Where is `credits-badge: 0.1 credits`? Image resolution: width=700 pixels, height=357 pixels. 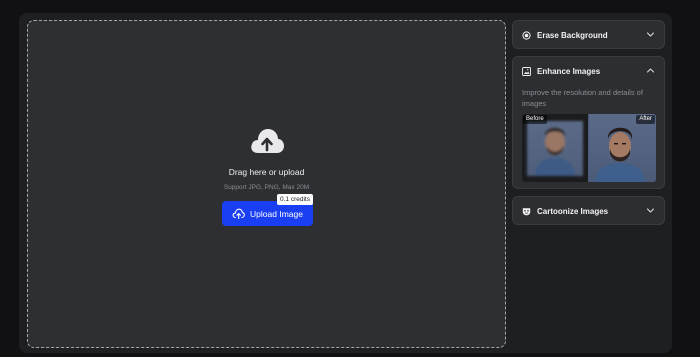 credits-badge: 0.1 credits is located at coordinates (295, 199).